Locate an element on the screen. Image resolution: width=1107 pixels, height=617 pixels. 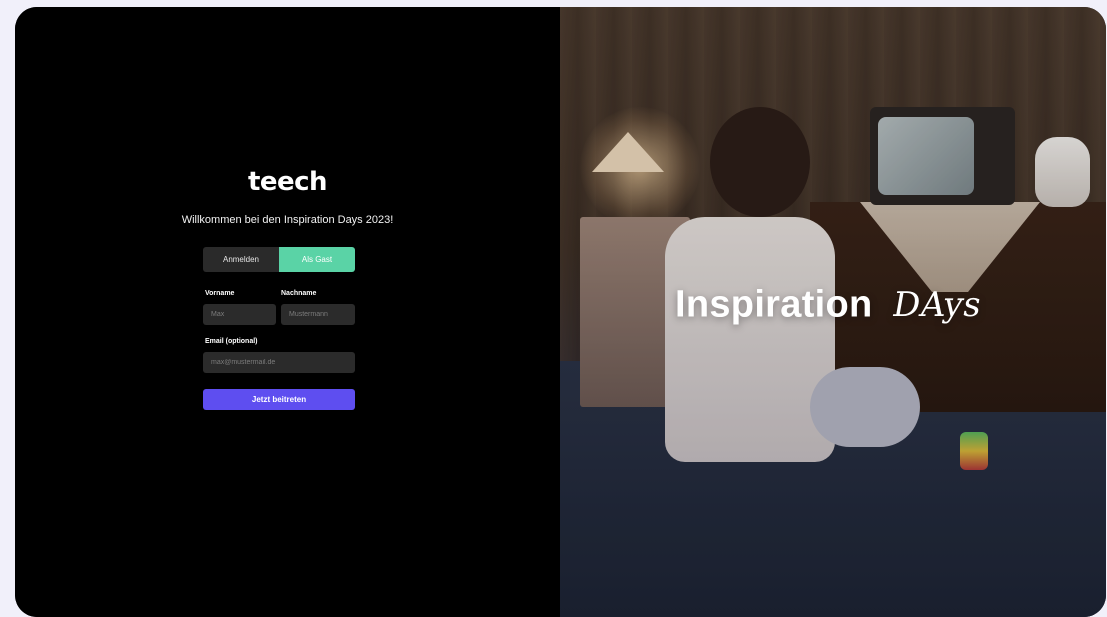
last-name-input is located at coordinates (318, 314).